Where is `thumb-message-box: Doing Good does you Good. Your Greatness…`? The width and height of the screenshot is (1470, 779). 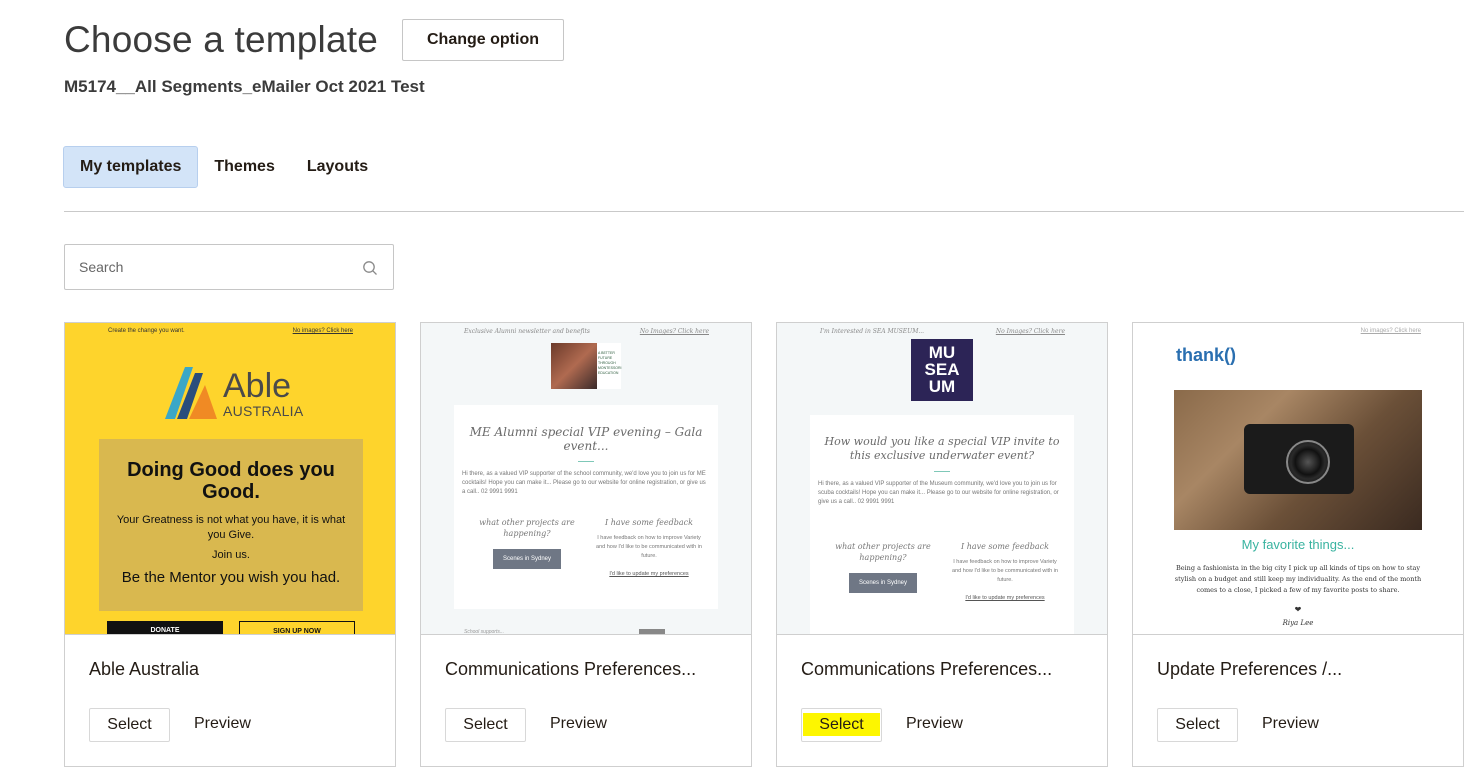
thumb-message-box: Doing Good does you Good. Your Greatness… is located at coordinates (231, 525).